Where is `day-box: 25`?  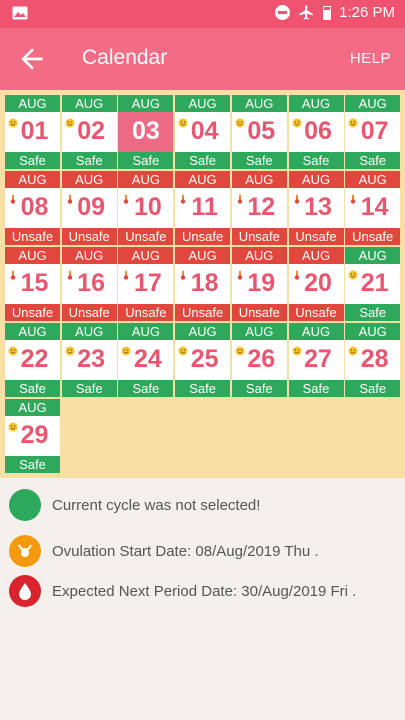 day-box: 25 is located at coordinates (203, 360).